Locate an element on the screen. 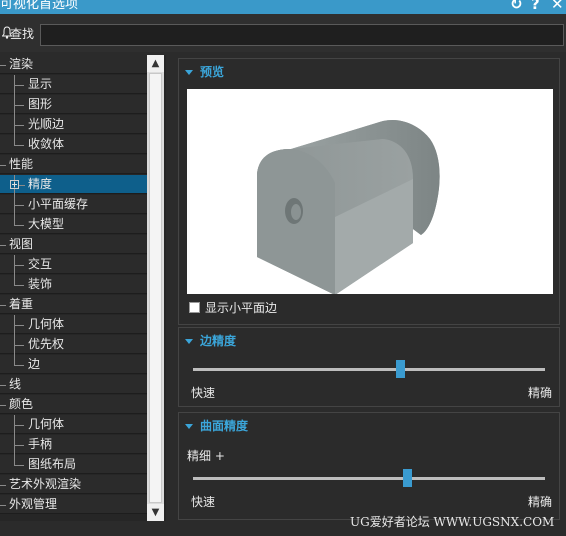 The width and height of the screenshot is (566, 536). scroll-down-icon: ▼ is located at coordinates (155, 512).